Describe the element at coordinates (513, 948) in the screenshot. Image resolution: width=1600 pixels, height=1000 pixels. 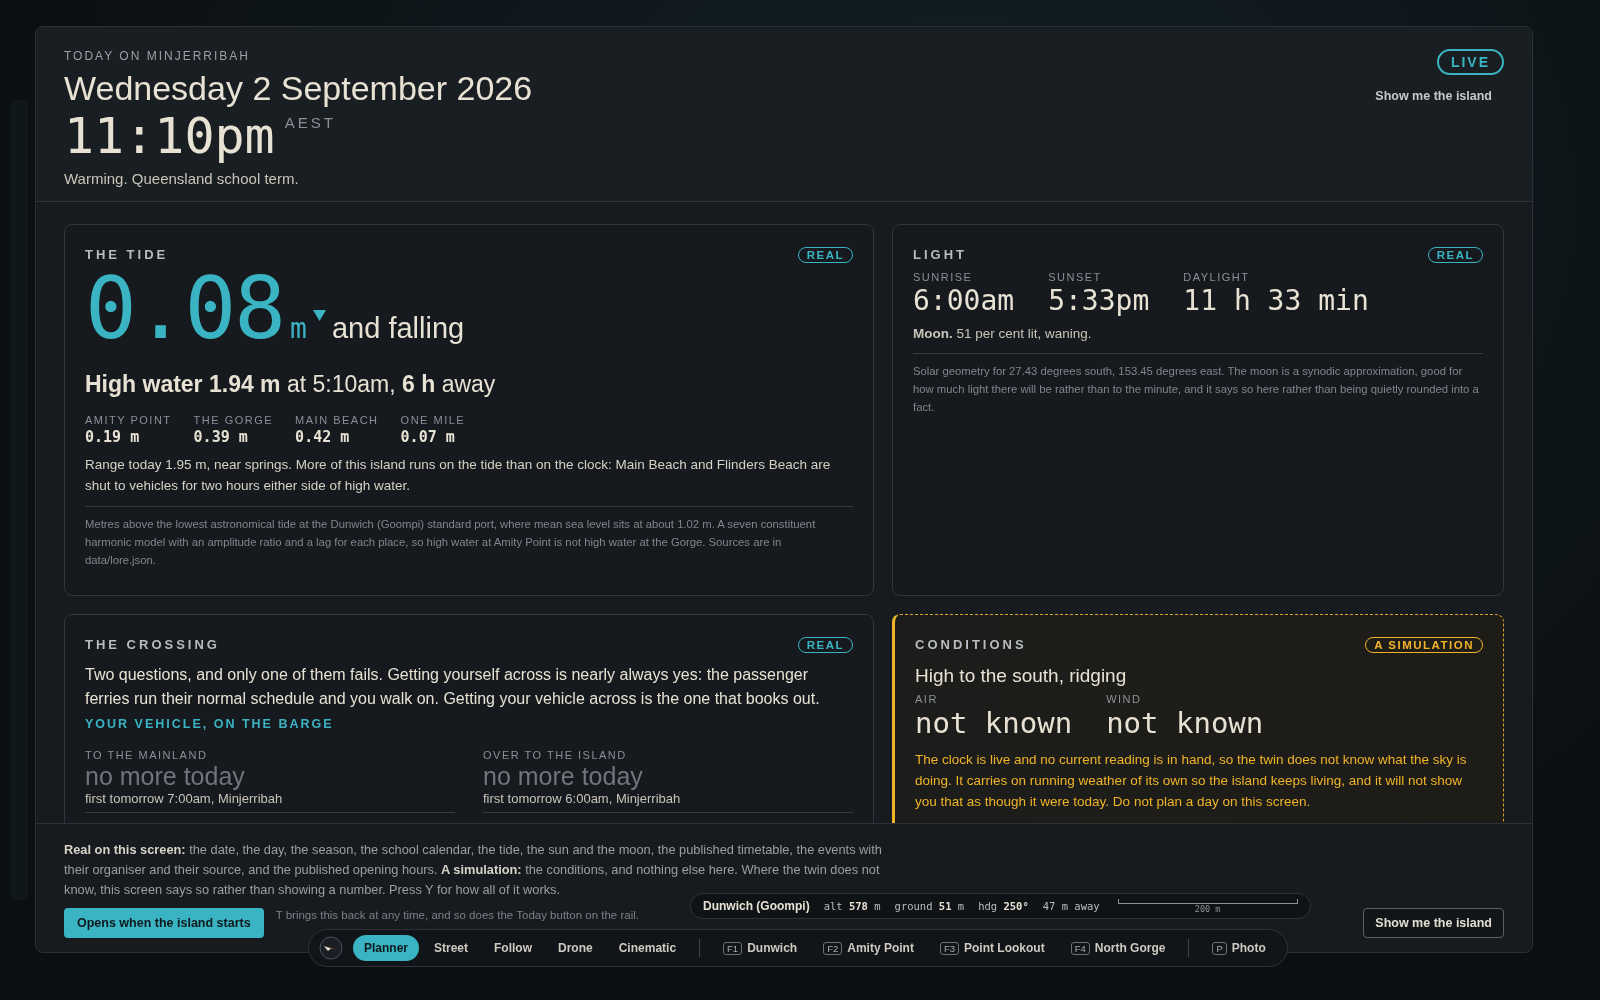
I see `camera-mode-tab: Follow` at that location.